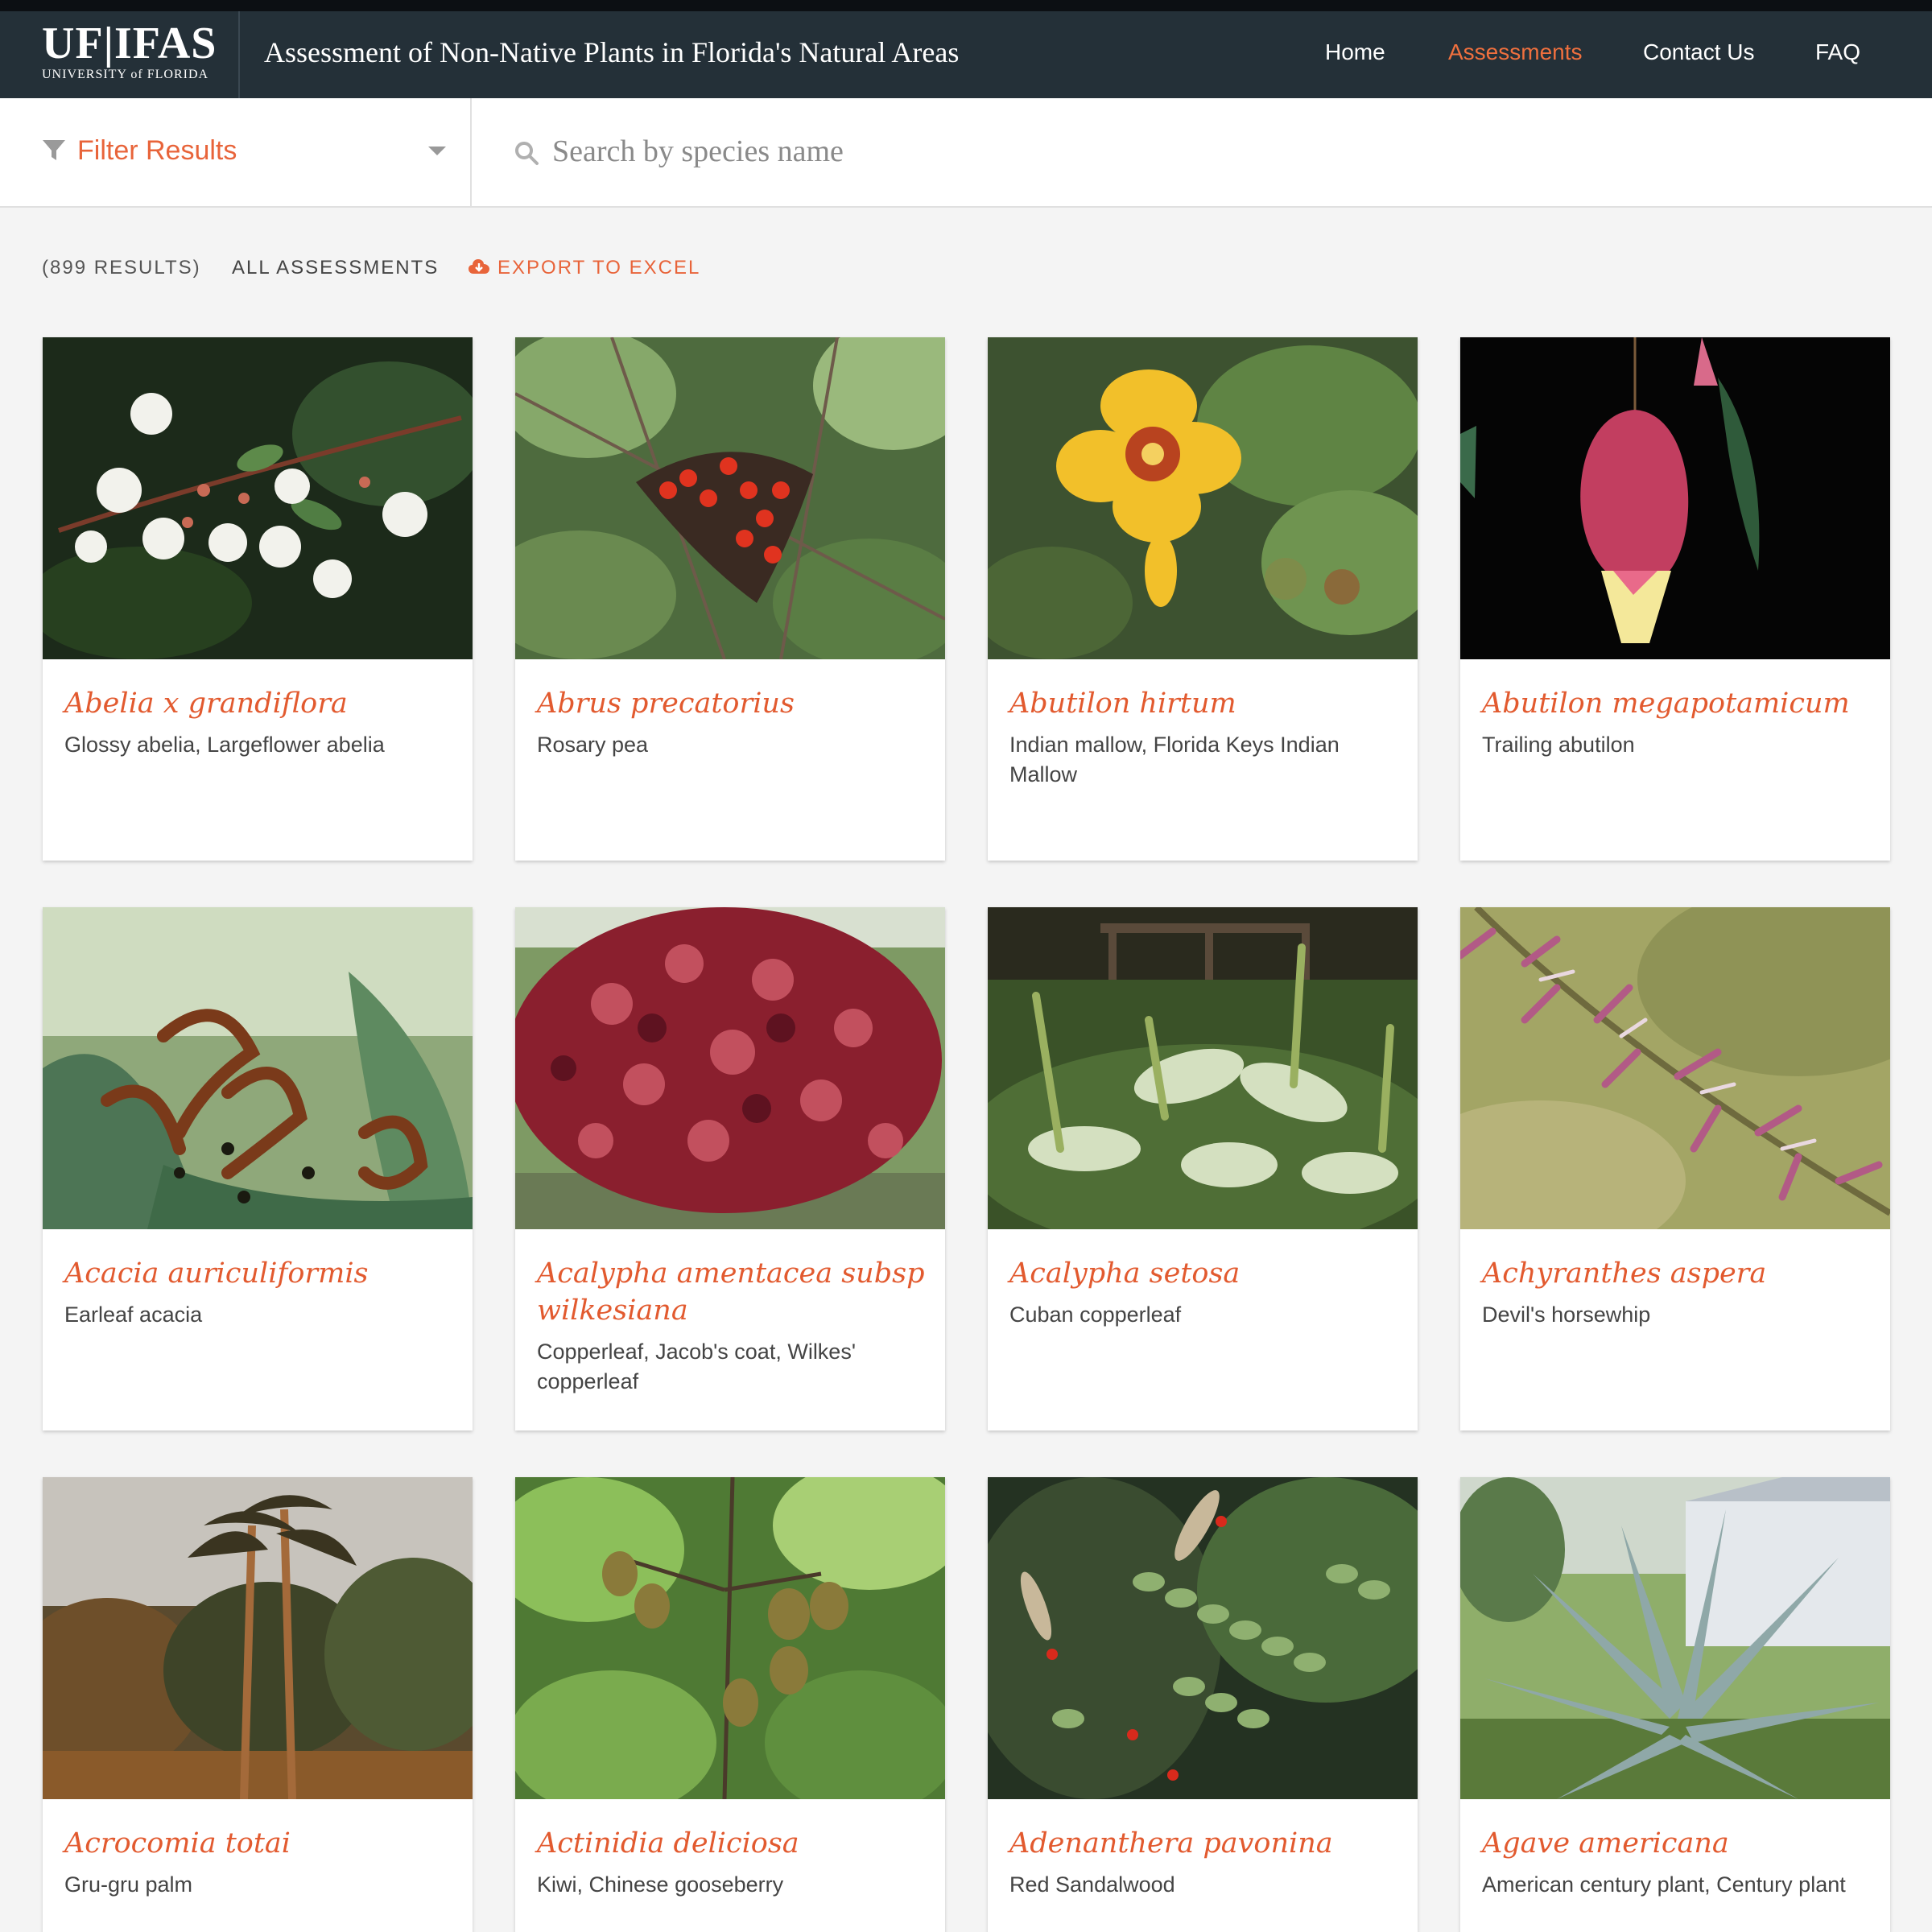 The image size is (1932, 1932). Describe the element at coordinates (121, 268) in the screenshot. I see `result-count: (899 RESULTS)` at that location.